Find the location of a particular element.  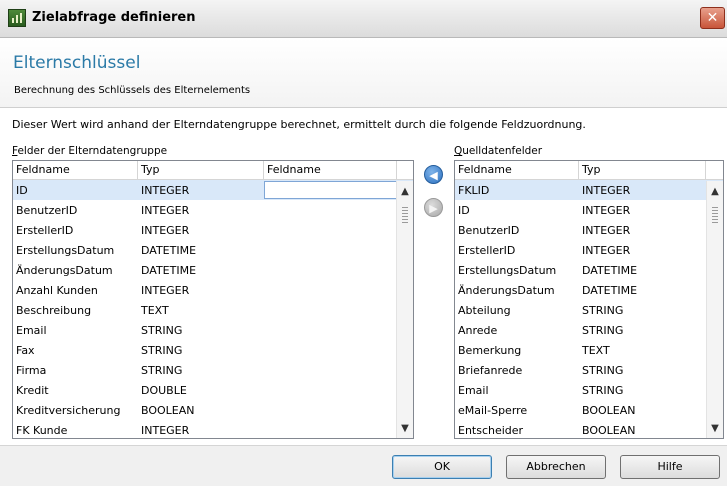

table-row: Briefanrede STRING is located at coordinates (589, 370).